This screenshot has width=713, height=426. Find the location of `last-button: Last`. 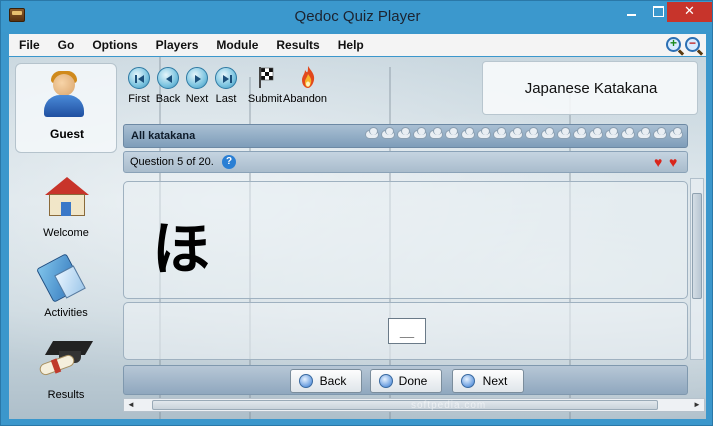

last-button: Last is located at coordinates (226, 88).